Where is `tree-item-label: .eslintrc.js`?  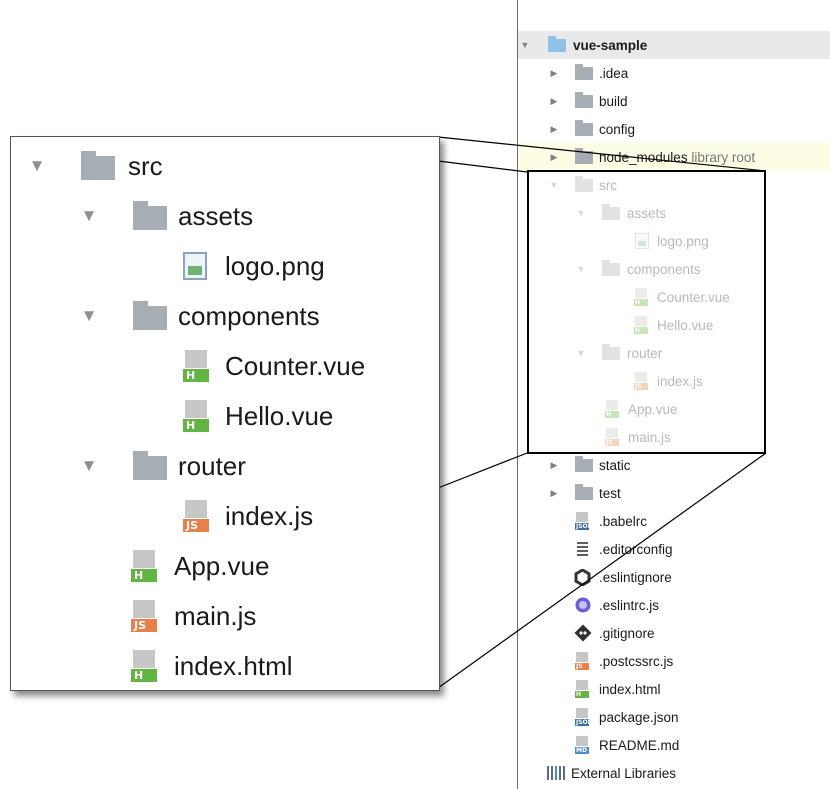
tree-item-label: .eslintrc.js is located at coordinates (629, 605).